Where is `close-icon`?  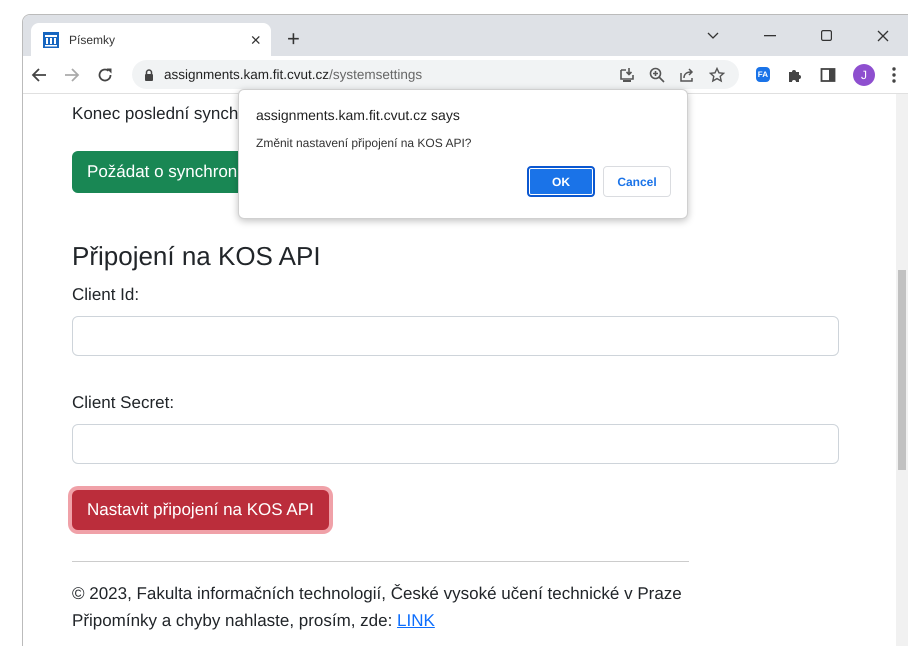
close-icon is located at coordinates (883, 36).